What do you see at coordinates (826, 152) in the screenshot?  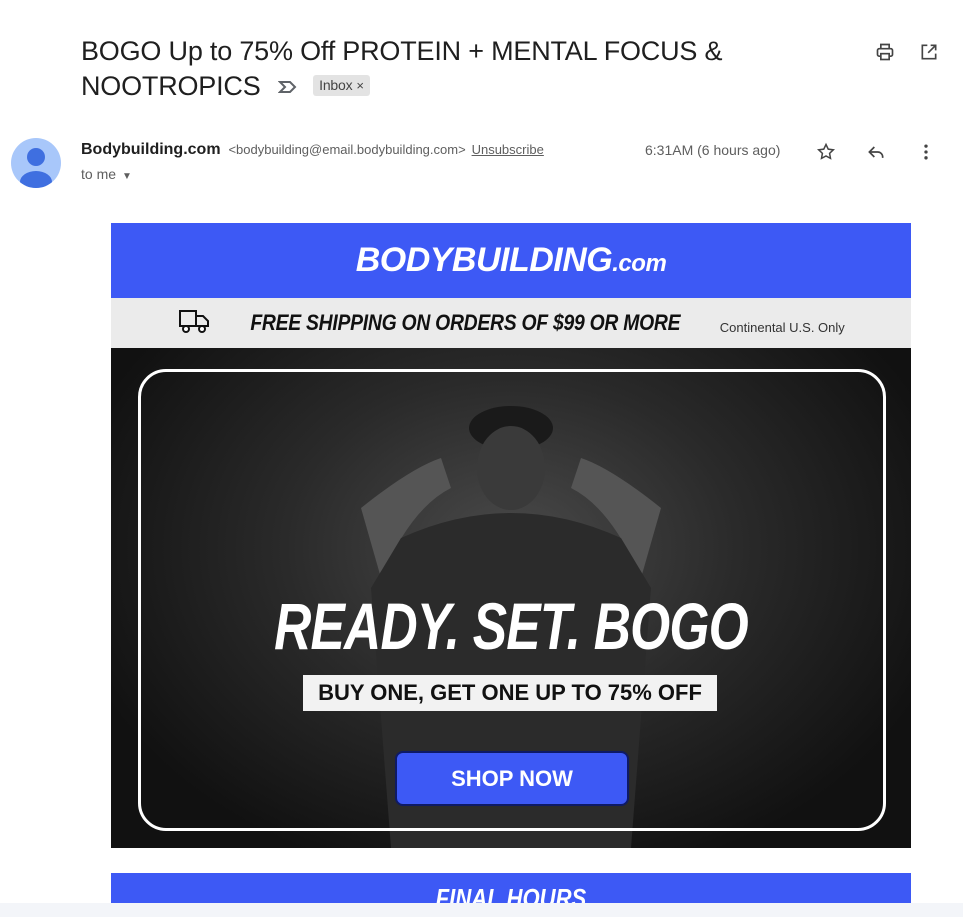 I see `star-icon` at bounding box center [826, 152].